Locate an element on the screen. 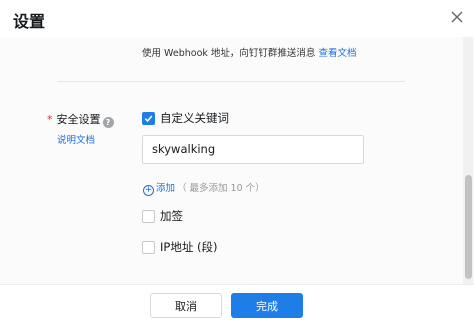  plus-circle-icon: + is located at coordinates (148, 190).